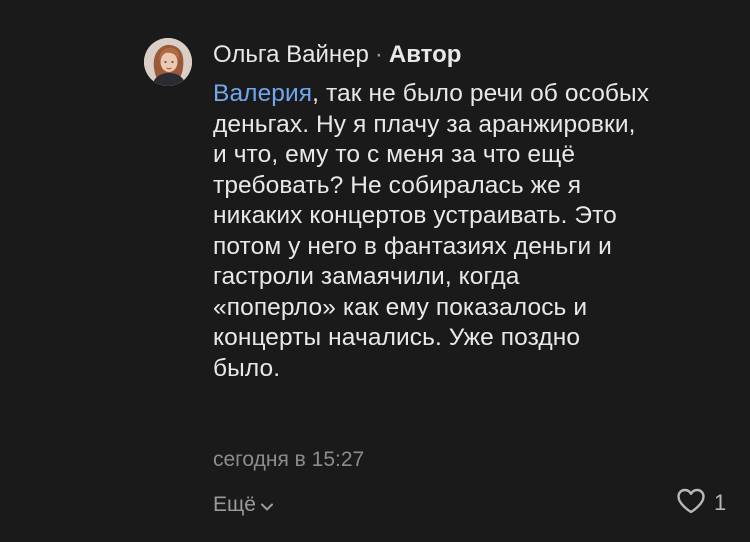  I want to click on comment-header: Ольга Вайнер · Автор, so click(337, 55).